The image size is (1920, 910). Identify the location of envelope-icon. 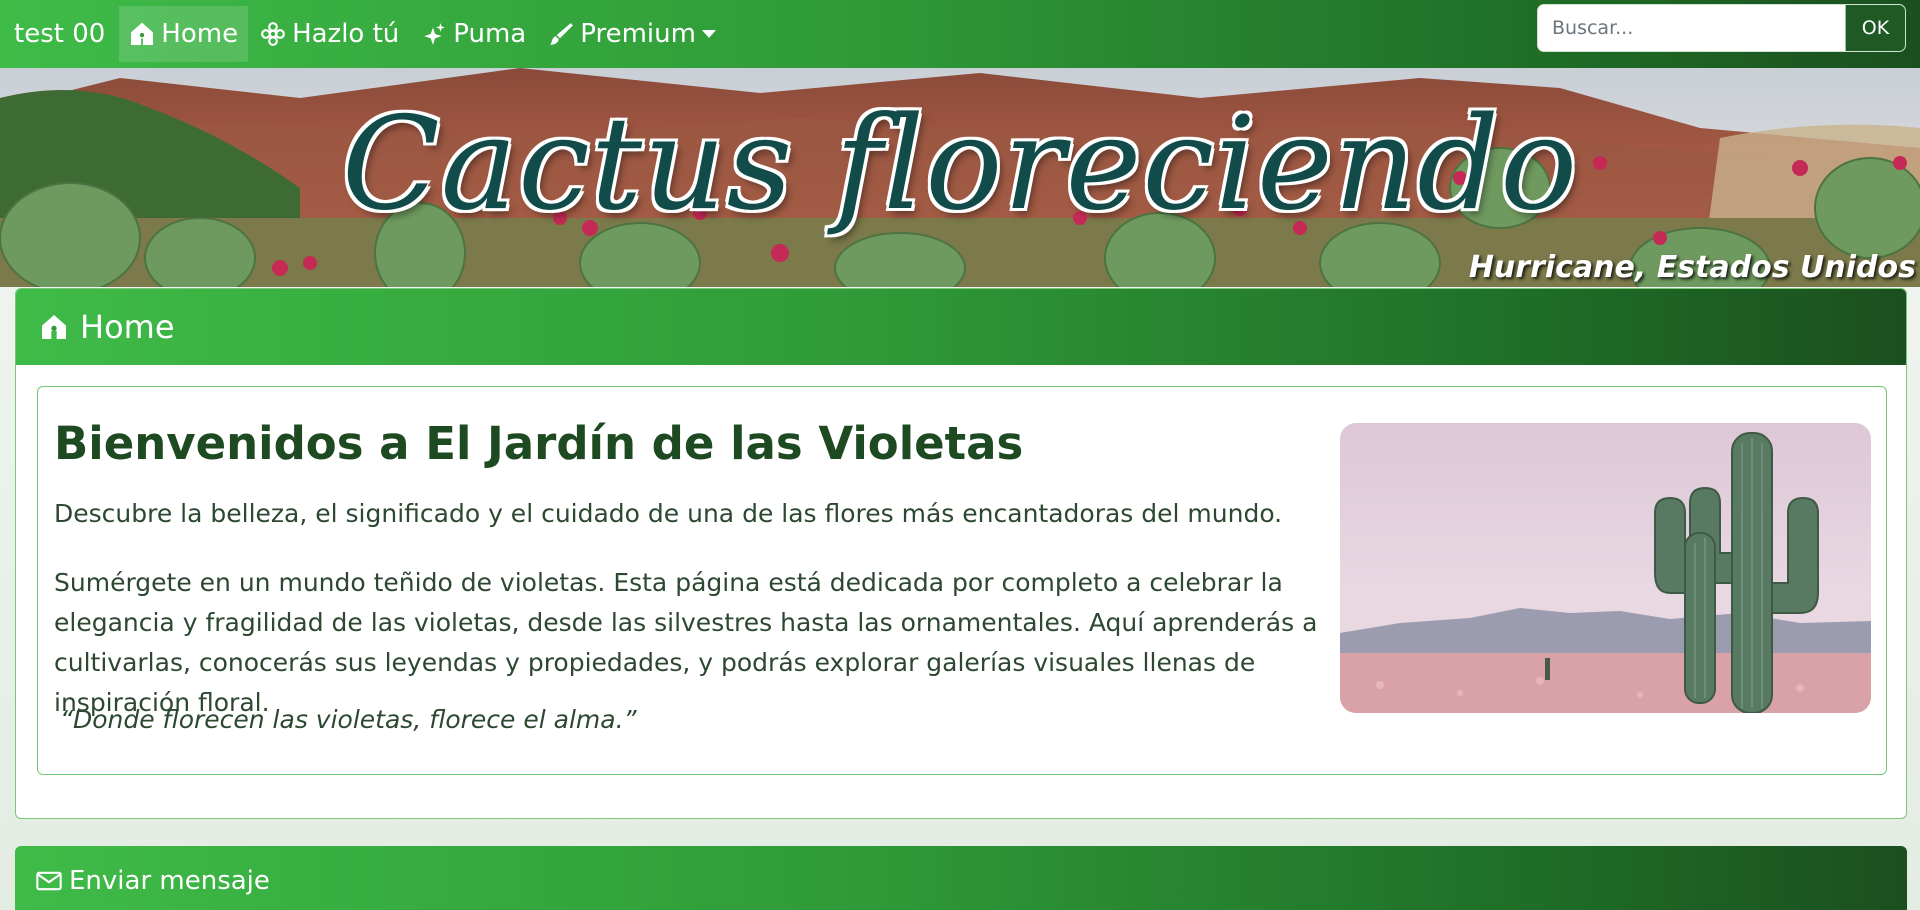
(49, 881).